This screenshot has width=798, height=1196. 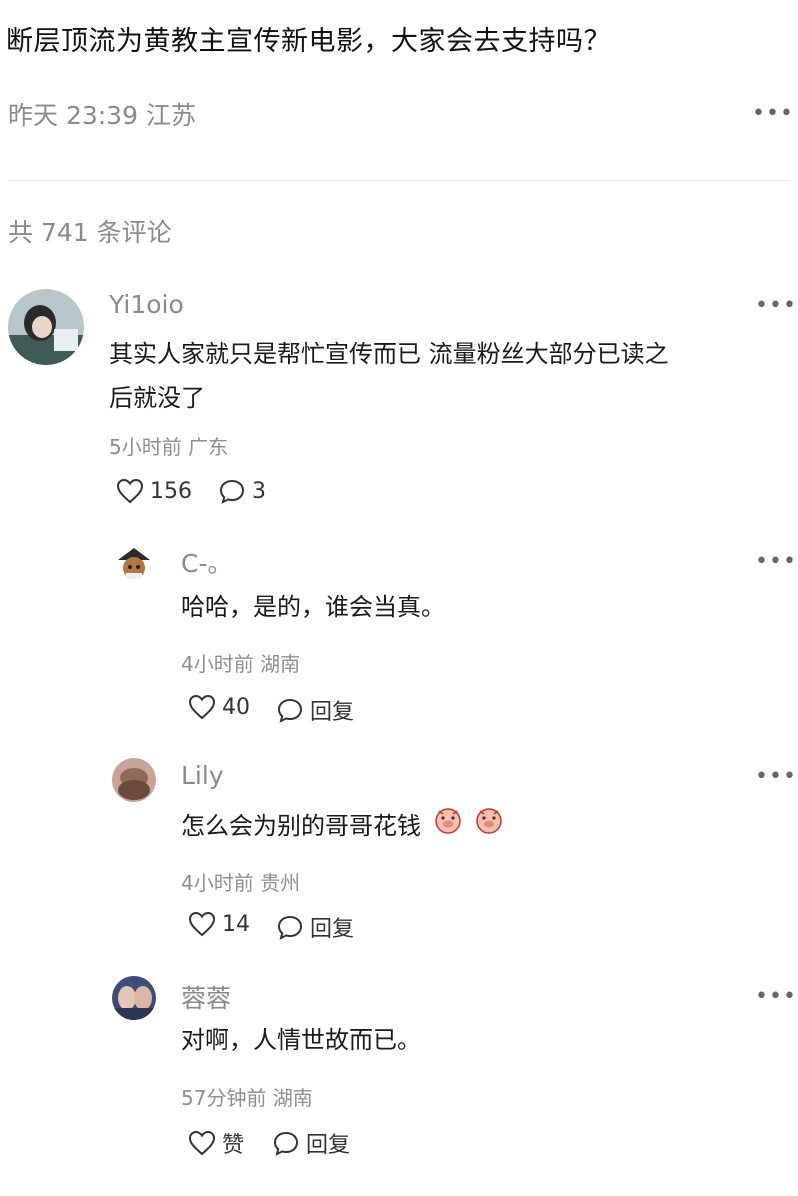 I want to click on reply-meta: 4小时前 贵州, so click(x=240, y=881).